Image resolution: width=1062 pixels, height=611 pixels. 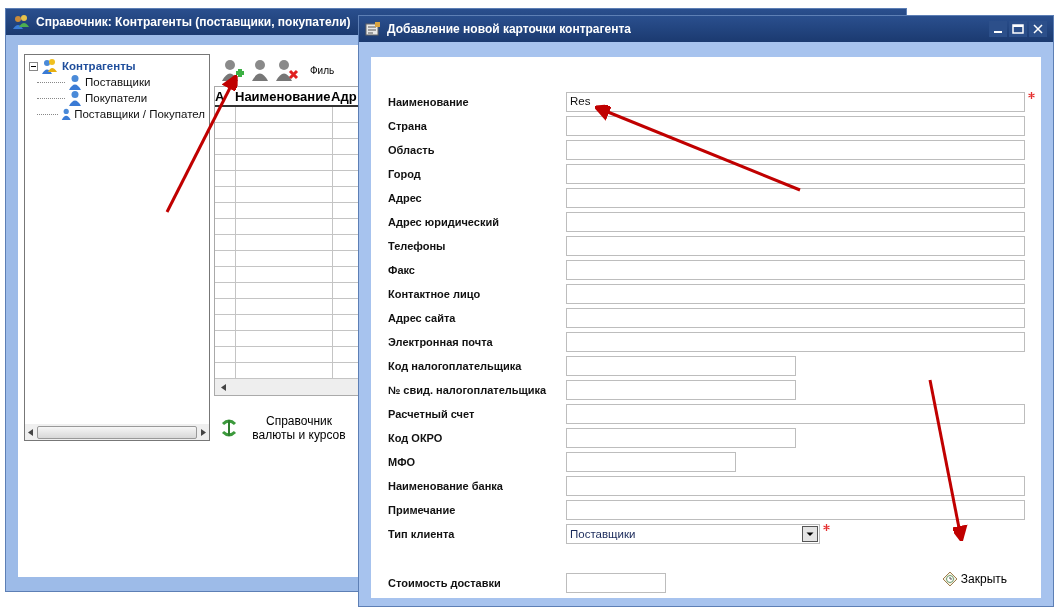 I want to click on field-label: Адрес, so click(x=405, y=198).